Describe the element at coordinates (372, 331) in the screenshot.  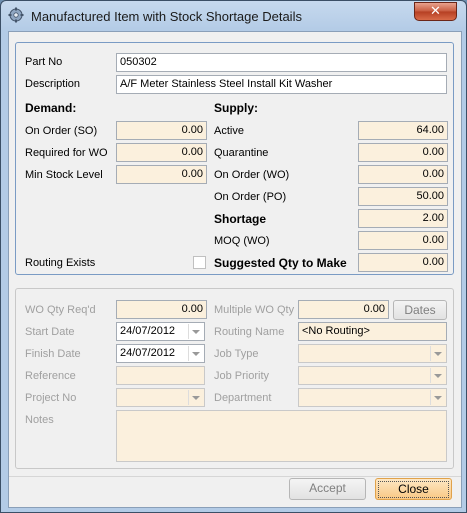
I see `routing-name-field: <No Routing>` at that location.